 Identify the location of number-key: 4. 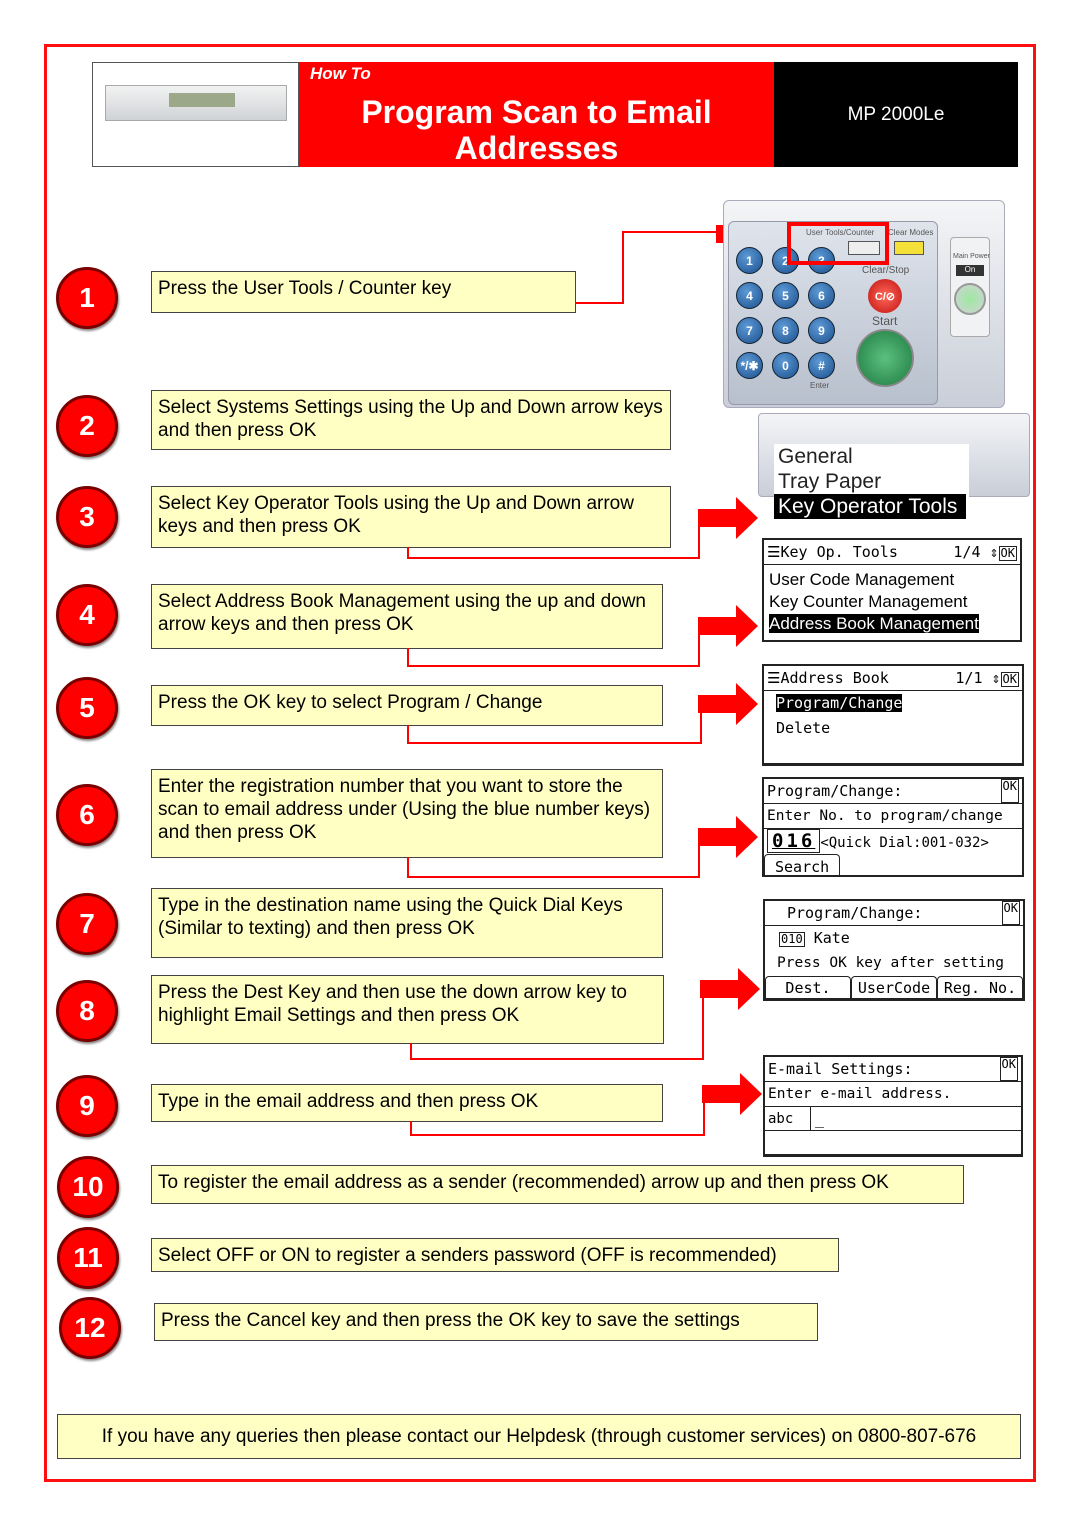
(749, 295).